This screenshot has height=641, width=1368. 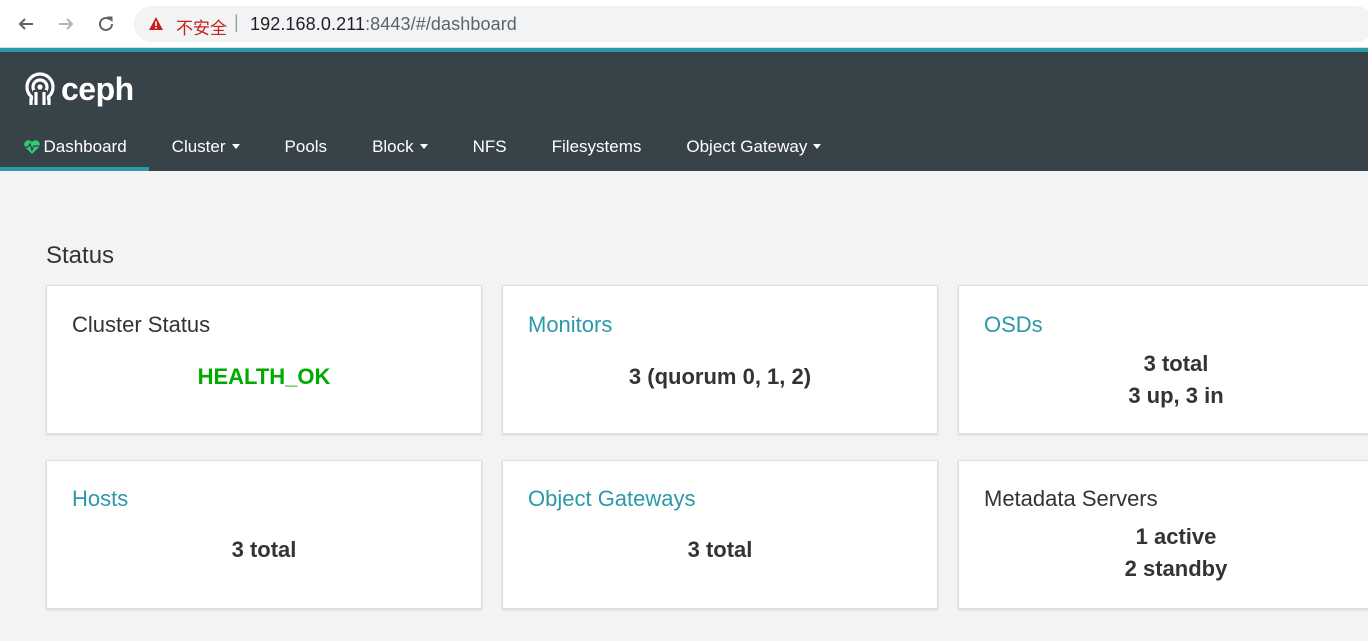 I want to click on nav-filesystems: Filesystems, so click(x=596, y=146).